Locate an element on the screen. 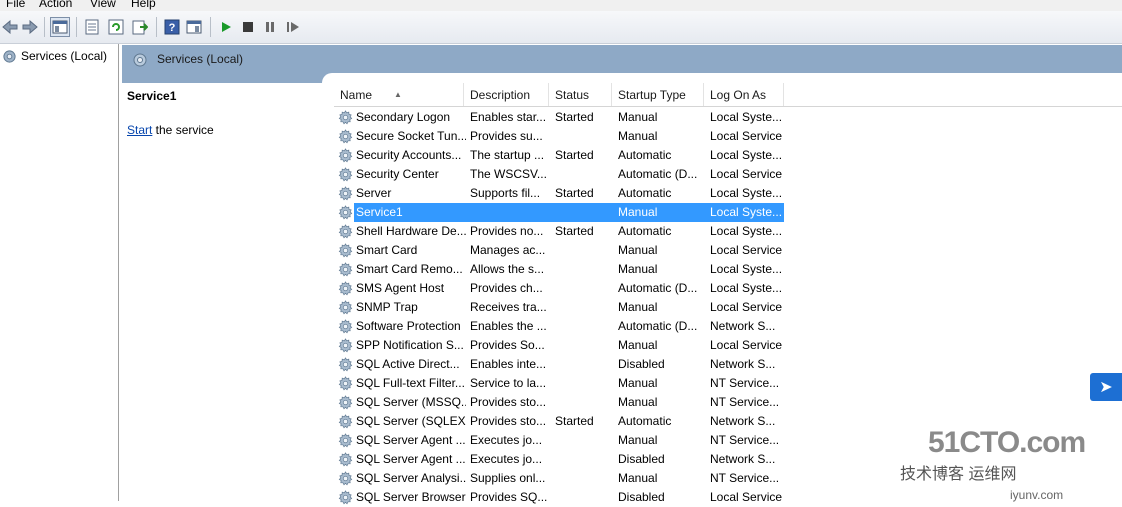 This screenshot has height=507, width=1122. service-action: Start the service is located at coordinates (170, 130).